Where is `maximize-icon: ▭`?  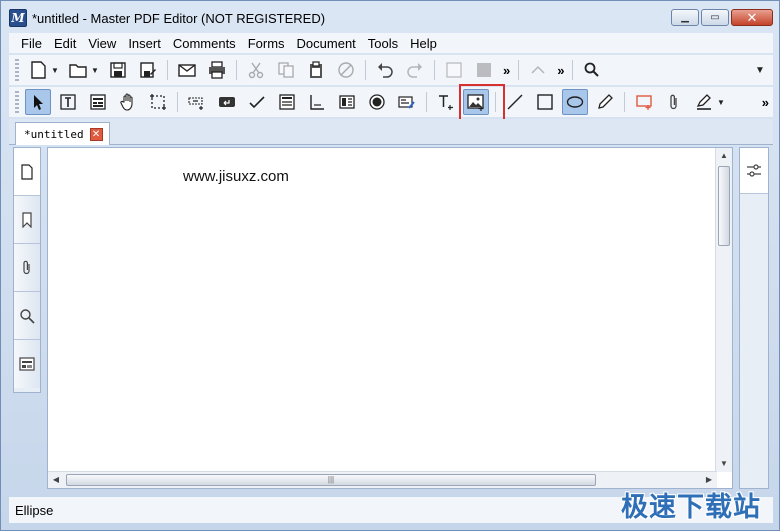
maximize-icon: ▭ is located at coordinates (715, 17).